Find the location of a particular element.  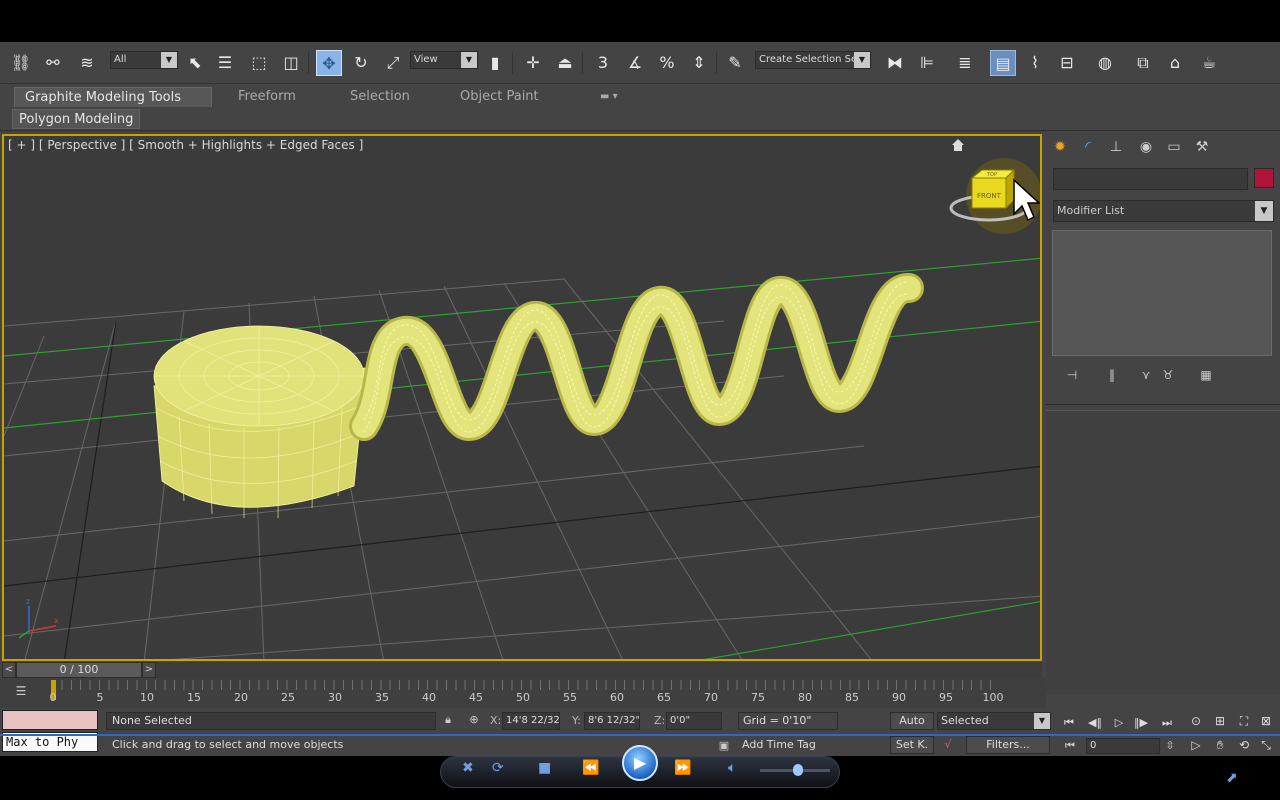

absolute-mode-icon: ⊕ is located at coordinates (474, 720).